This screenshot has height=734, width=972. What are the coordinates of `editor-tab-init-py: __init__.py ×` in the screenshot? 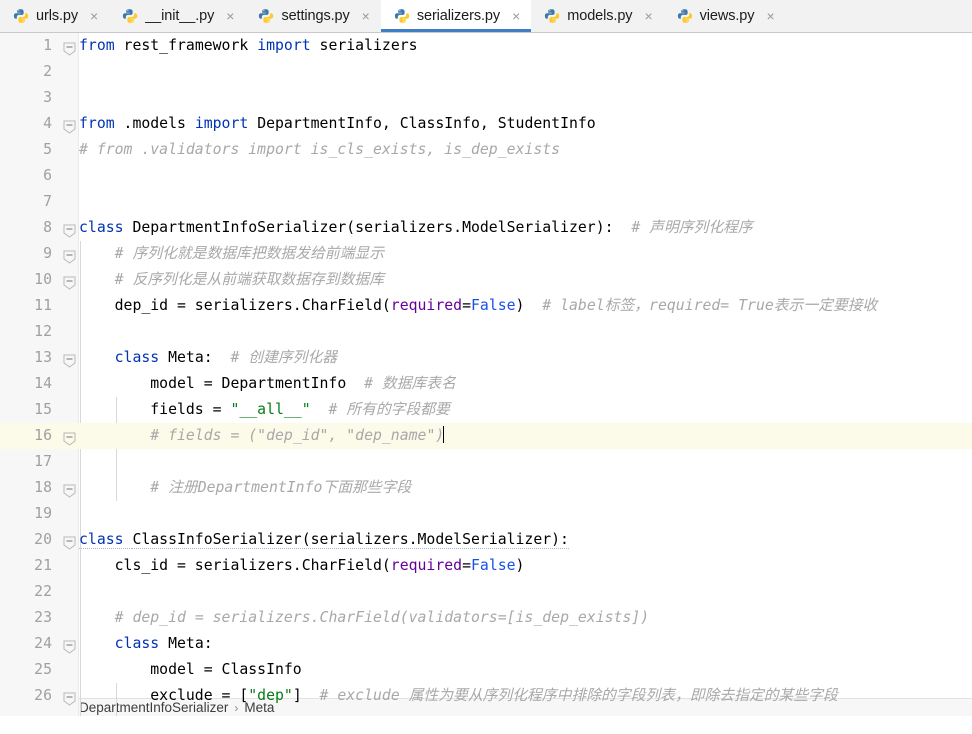 It's located at (177, 16).